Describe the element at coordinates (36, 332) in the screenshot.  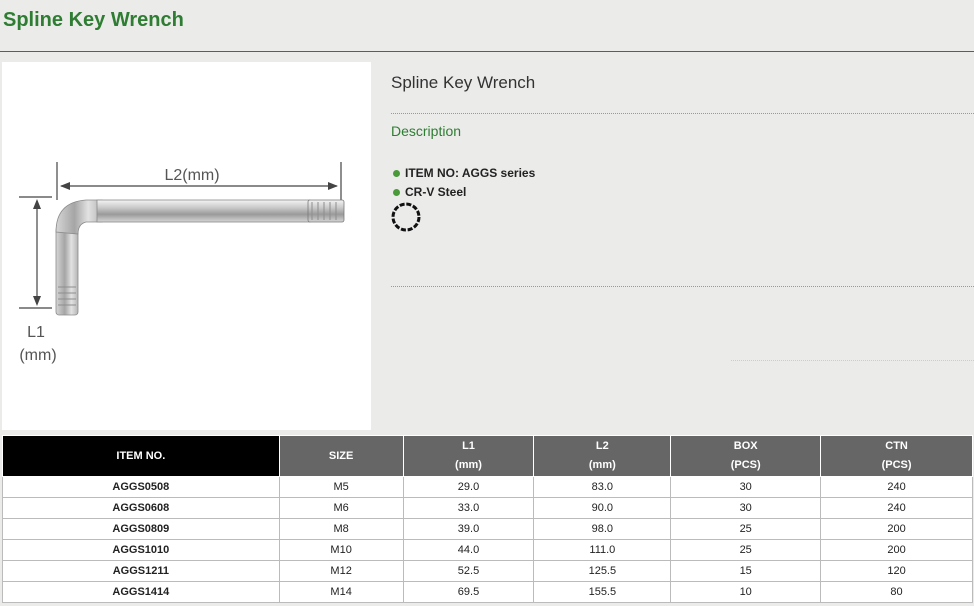
I see `l1-label: L1` at that location.